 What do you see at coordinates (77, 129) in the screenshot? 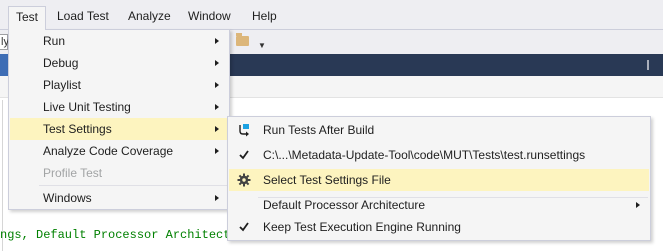
I see `menu-item-label: Test Settings` at bounding box center [77, 129].